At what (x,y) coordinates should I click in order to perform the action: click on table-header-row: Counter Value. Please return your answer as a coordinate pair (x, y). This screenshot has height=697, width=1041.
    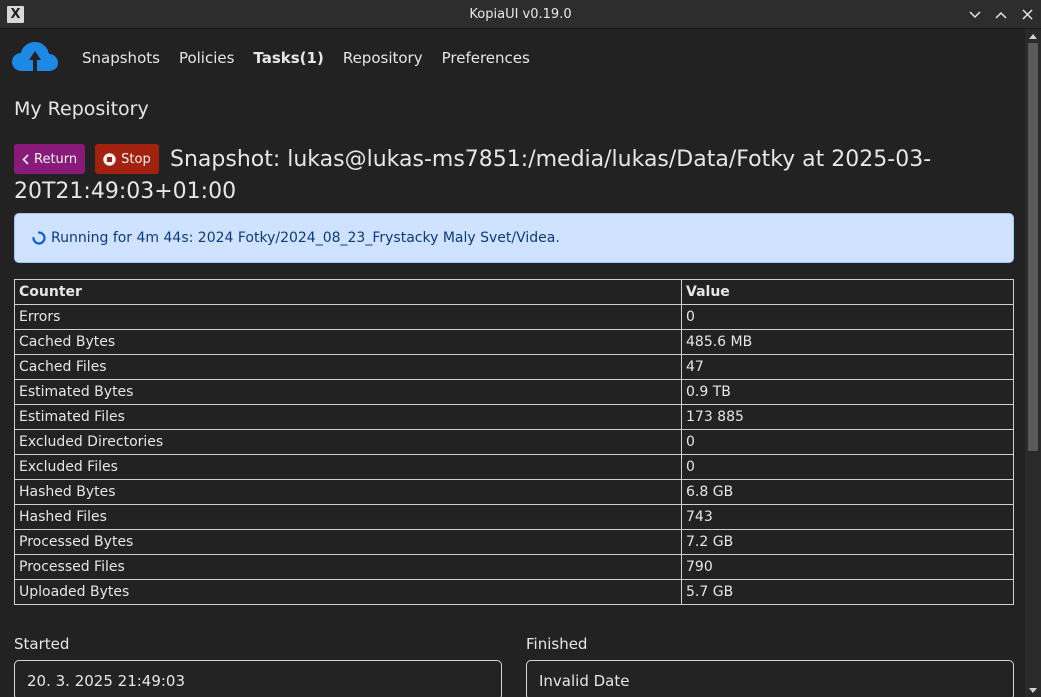
    Looking at the image, I should click on (514, 292).